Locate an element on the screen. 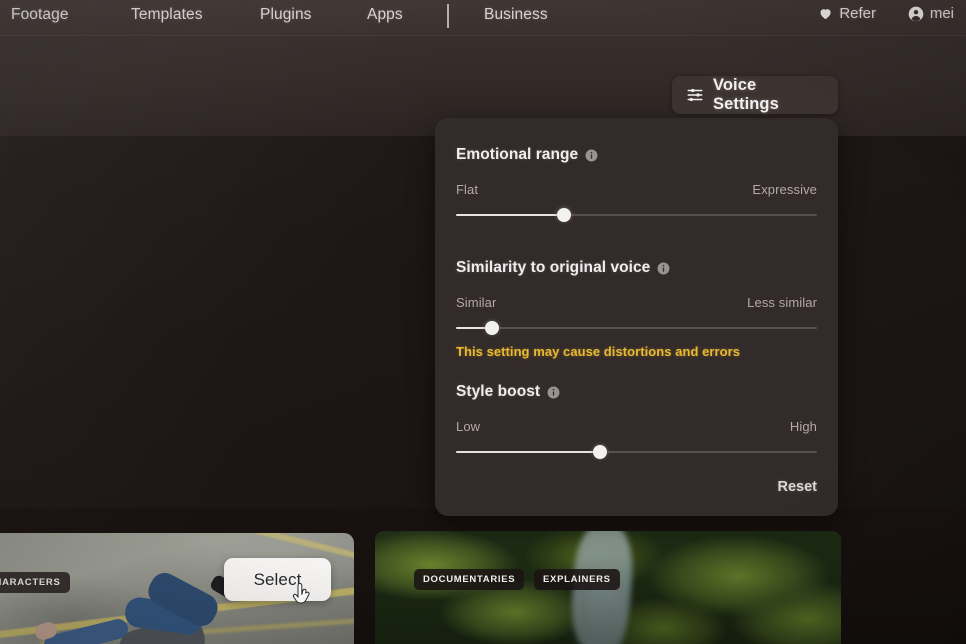  slider-max-label: High is located at coordinates (803, 426).